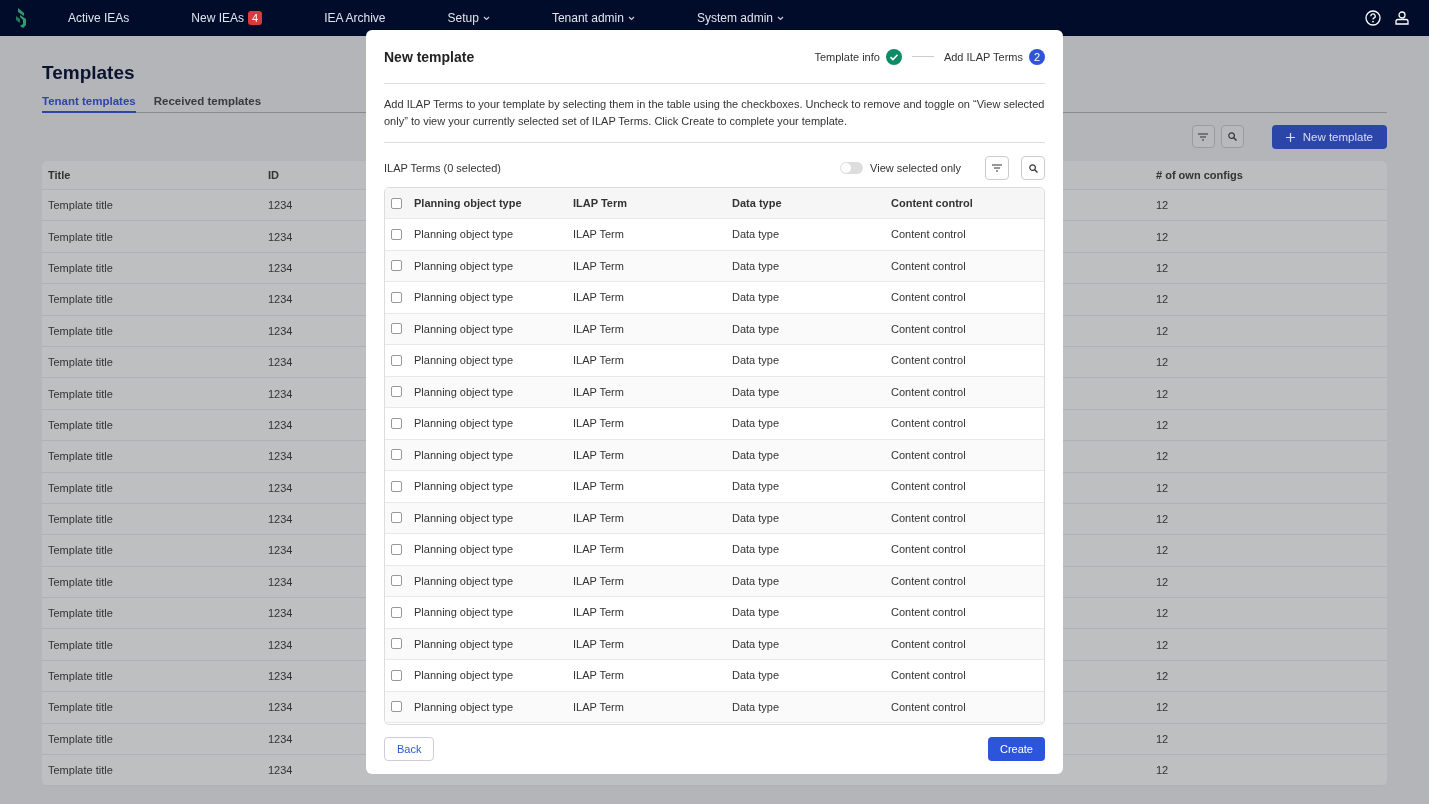 The width and height of the screenshot is (1429, 804). I want to click on toggle-label: View selected only, so click(915, 168).